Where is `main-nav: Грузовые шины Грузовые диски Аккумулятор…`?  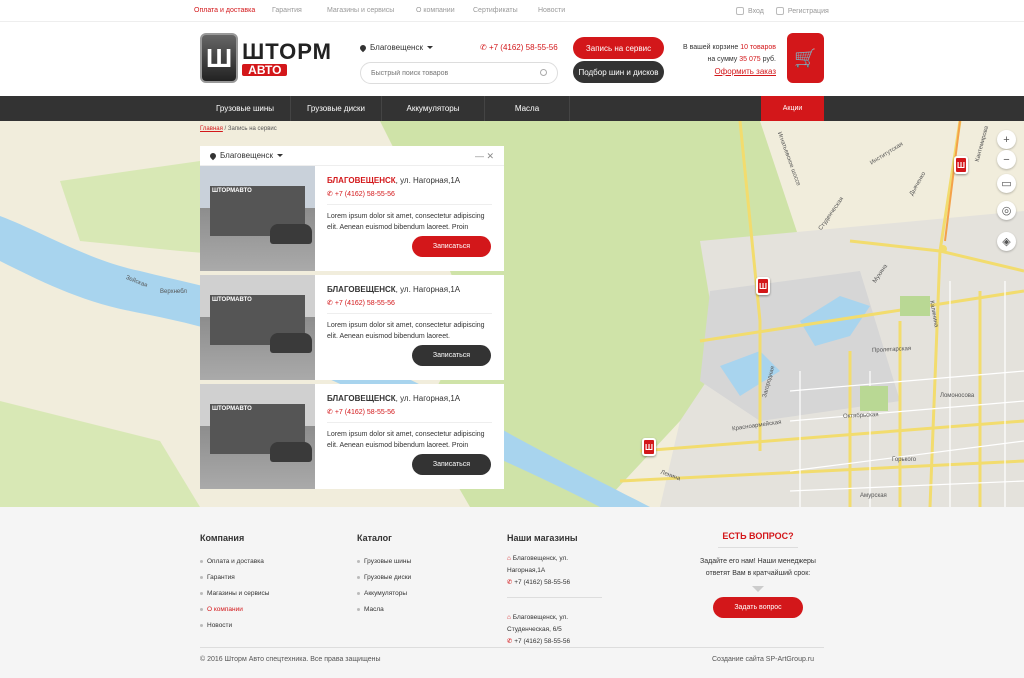
main-nav: Грузовые шины Грузовые диски Аккумулятор… is located at coordinates (512, 108).